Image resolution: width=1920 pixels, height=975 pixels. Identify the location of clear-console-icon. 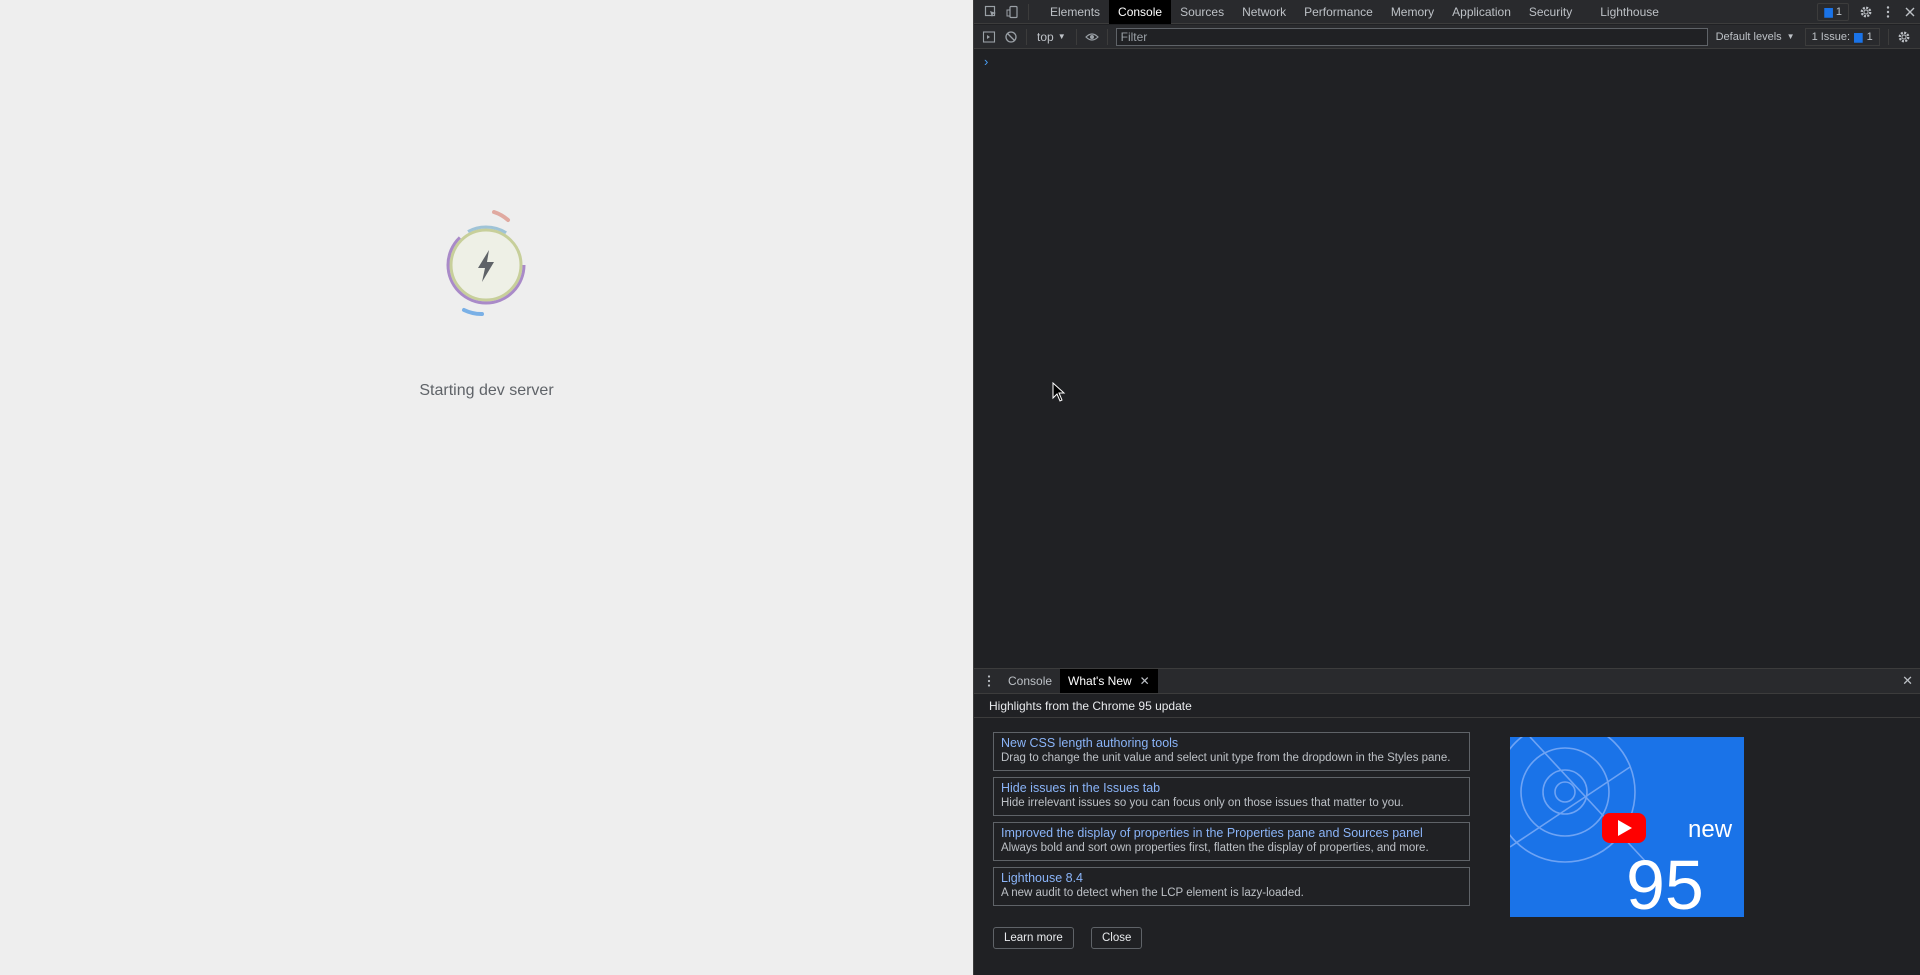
(1011, 37).